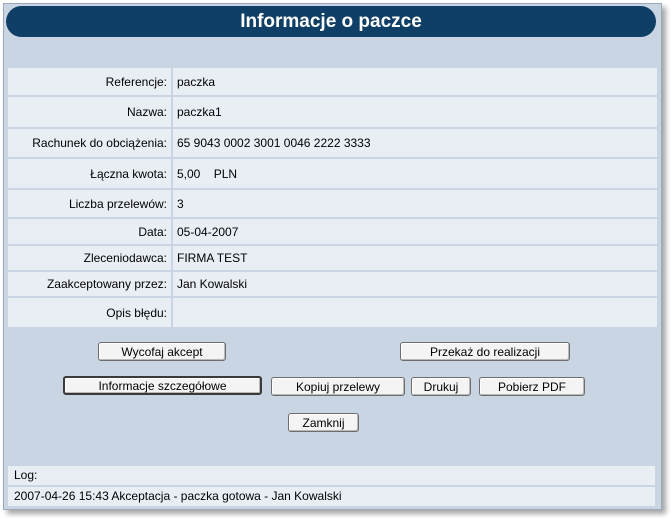 The height and width of the screenshot is (518, 671). What do you see at coordinates (414, 204) in the screenshot?
I see `field-value-transfer-count: 3` at bounding box center [414, 204].